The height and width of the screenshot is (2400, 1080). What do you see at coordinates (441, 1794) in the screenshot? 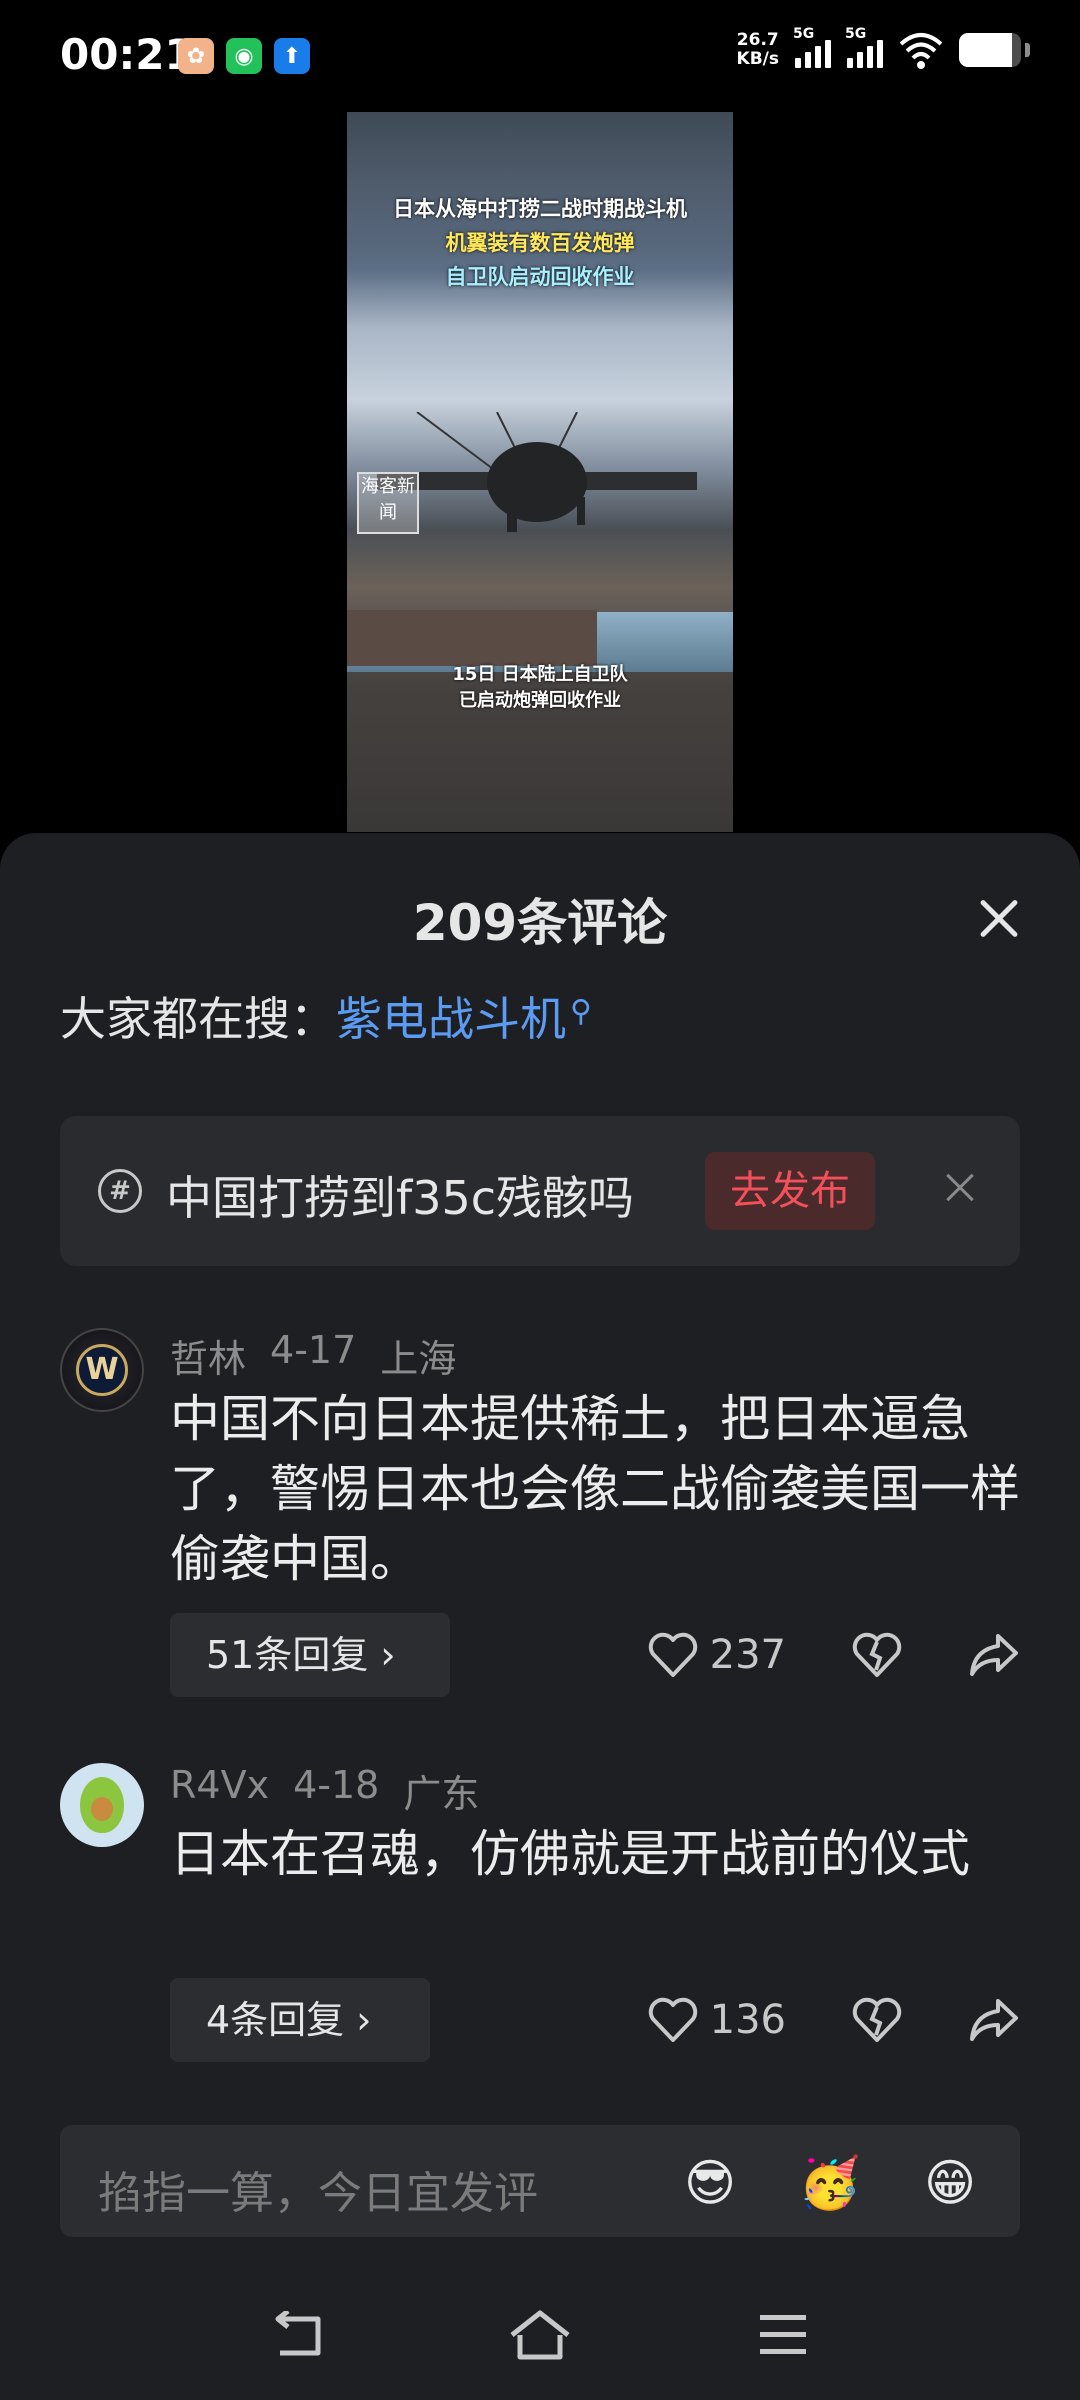
I see `comment-location: 广东` at bounding box center [441, 1794].